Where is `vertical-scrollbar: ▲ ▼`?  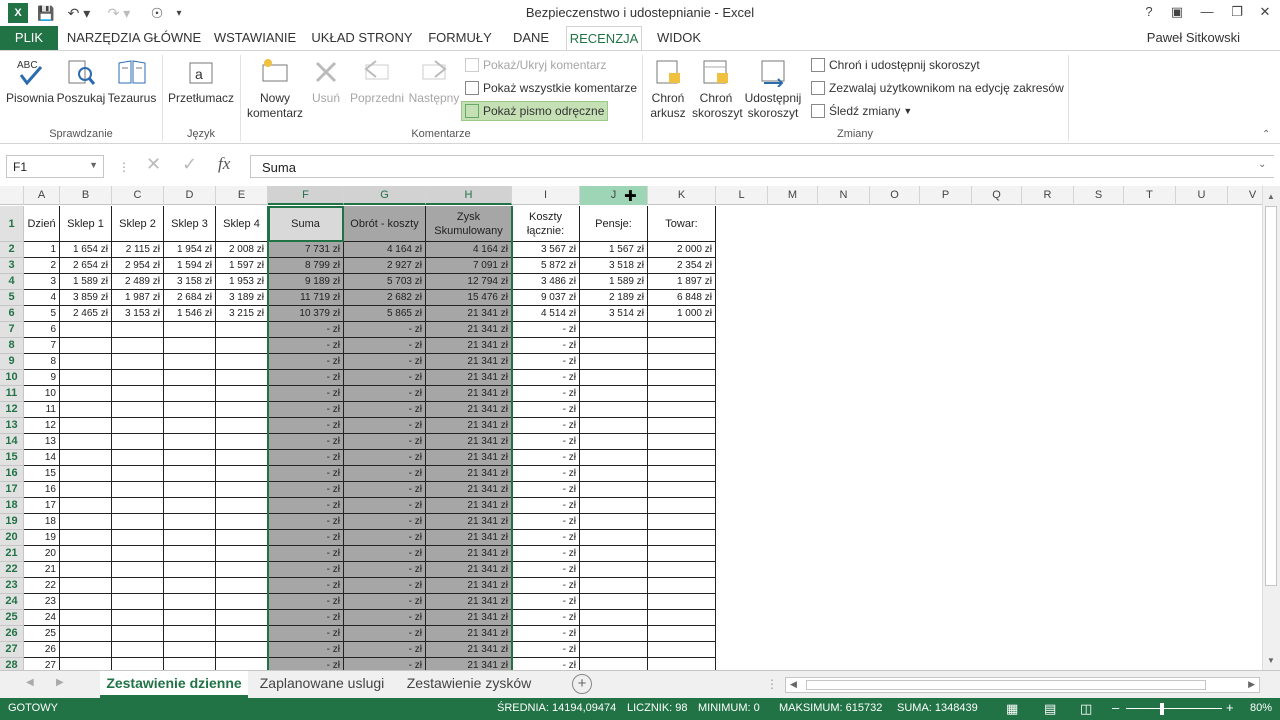 vertical-scrollbar: ▲ ▼ is located at coordinates (1271, 428).